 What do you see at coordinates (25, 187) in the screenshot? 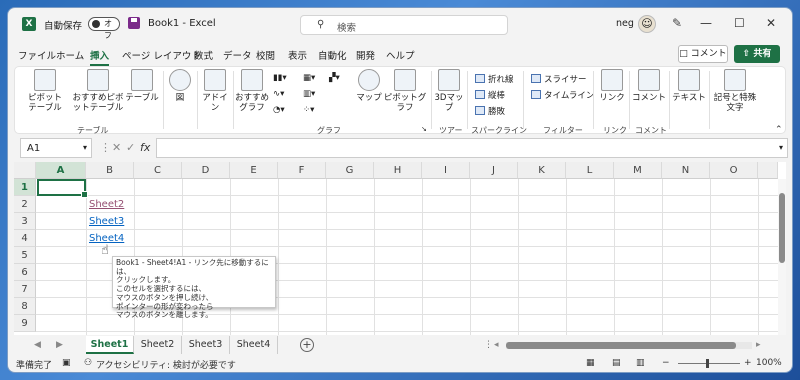
I see `row-header-1: 1` at bounding box center [25, 187].